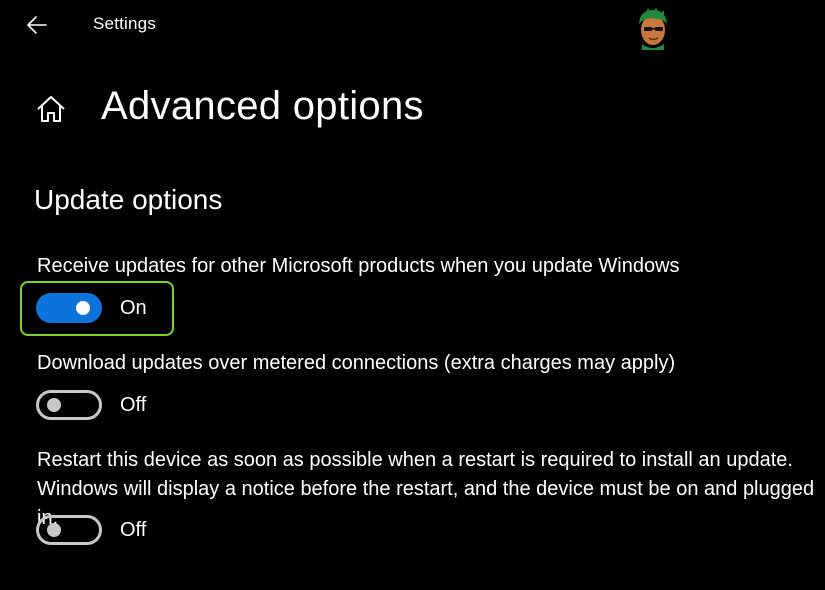 This screenshot has width=825, height=590. I want to click on toggle-state-label: On, so click(133, 307).